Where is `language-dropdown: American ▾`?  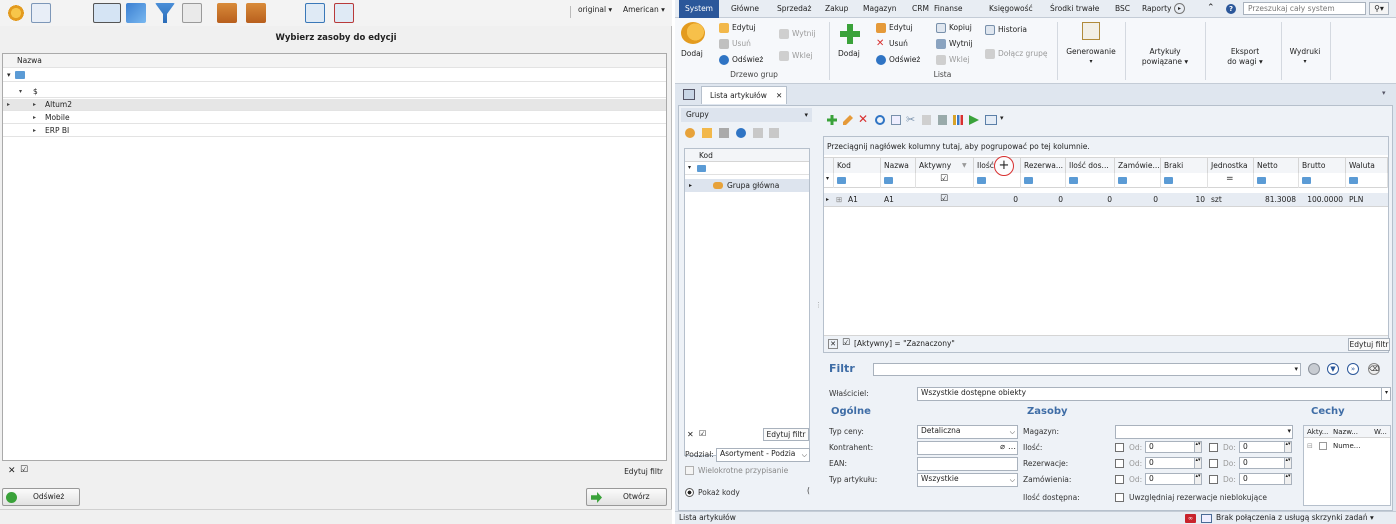
language-dropdown: American ▾ is located at coordinates (644, 9).